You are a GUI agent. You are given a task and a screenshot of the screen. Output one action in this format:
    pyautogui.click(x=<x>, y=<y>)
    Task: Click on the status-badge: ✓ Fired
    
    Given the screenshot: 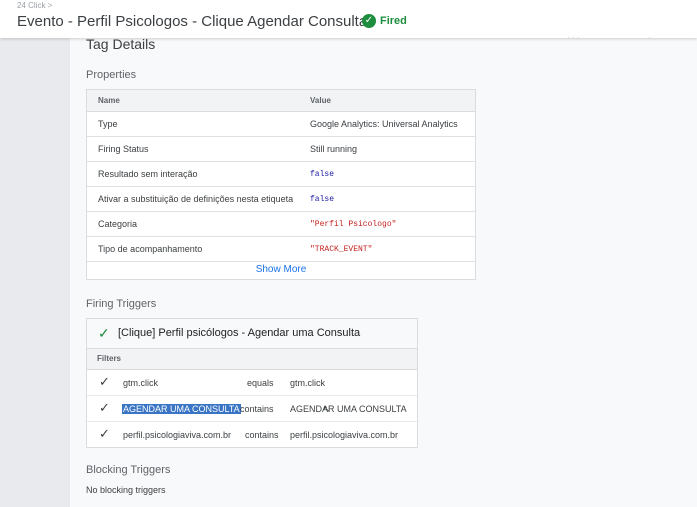 What is the action you would take?
    pyautogui.click(x=384, y=21)
    